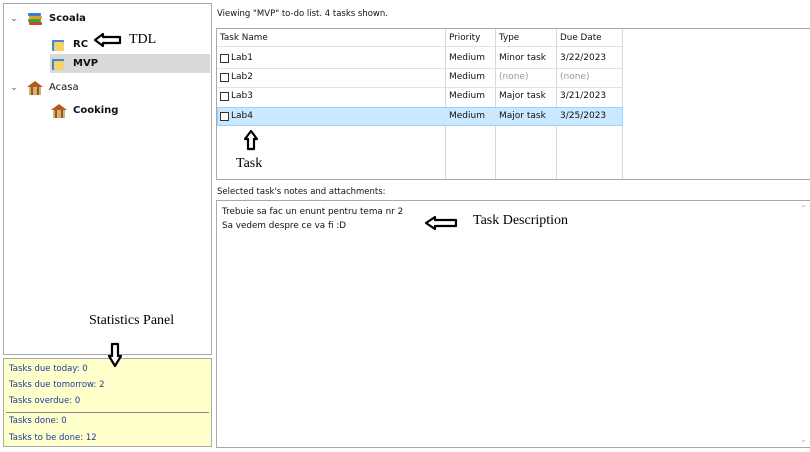  I want to click on stats-divider, so click(107, 412).